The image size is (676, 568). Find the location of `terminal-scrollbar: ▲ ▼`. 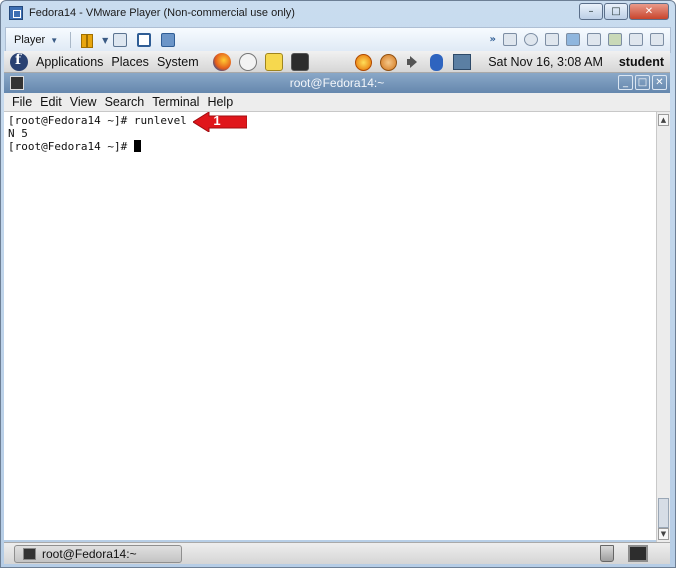

terminal-scrollbar: ▲ ▼ is located at coordinates (663, 327).